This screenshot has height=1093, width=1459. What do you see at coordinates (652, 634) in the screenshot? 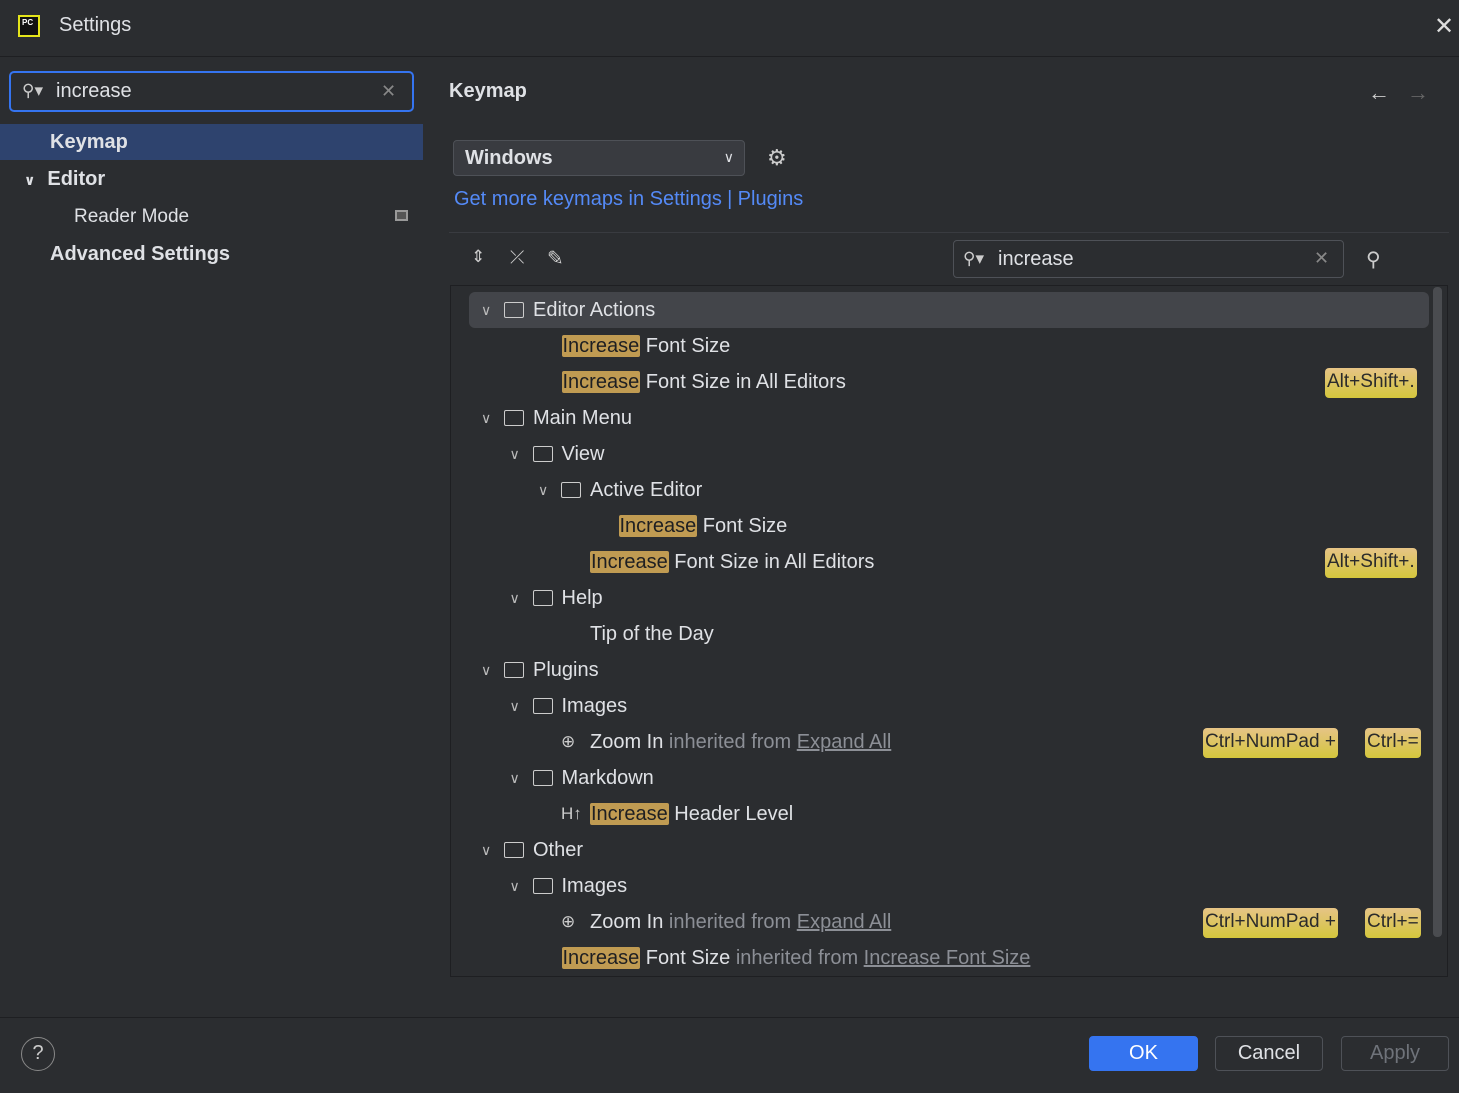
I see `action-label: Tip of the Day` at bounding box center [652, 634].